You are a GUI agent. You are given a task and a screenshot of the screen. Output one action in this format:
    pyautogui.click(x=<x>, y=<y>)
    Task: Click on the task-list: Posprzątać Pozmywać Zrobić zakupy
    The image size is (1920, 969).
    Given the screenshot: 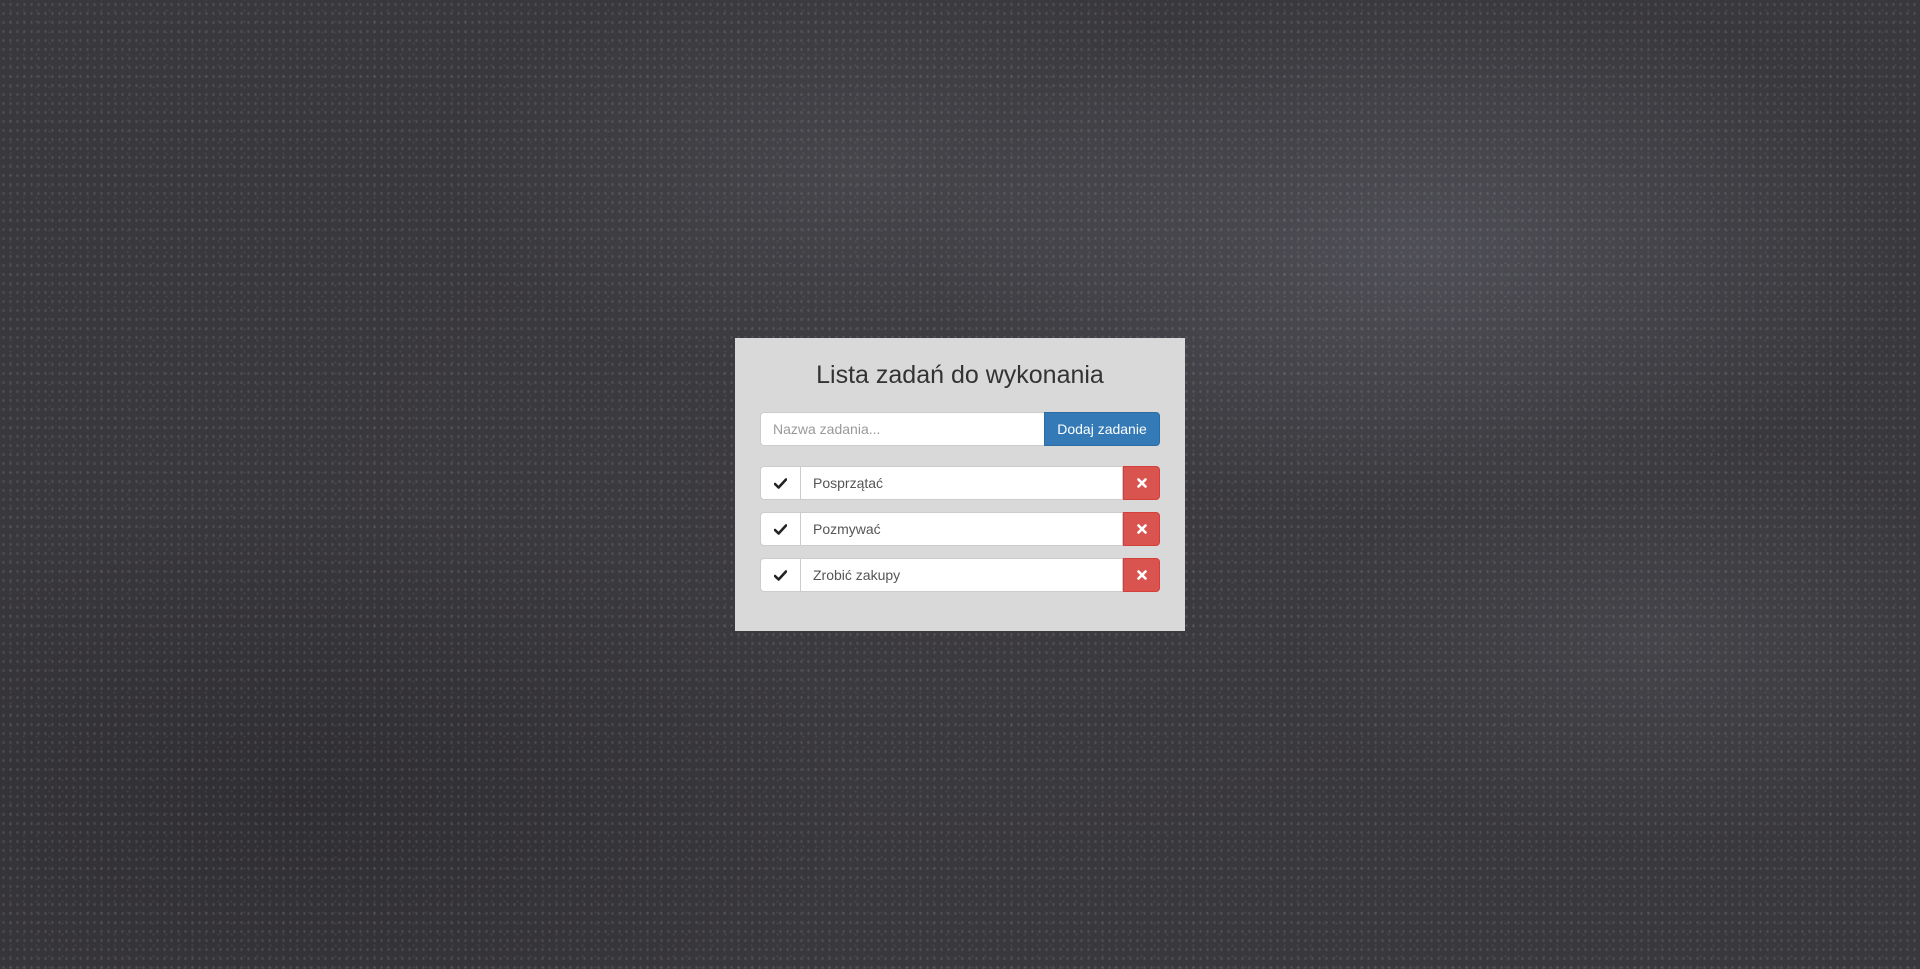 What is the action you would take?
    pyautogui.click(x=960, y=529)
    